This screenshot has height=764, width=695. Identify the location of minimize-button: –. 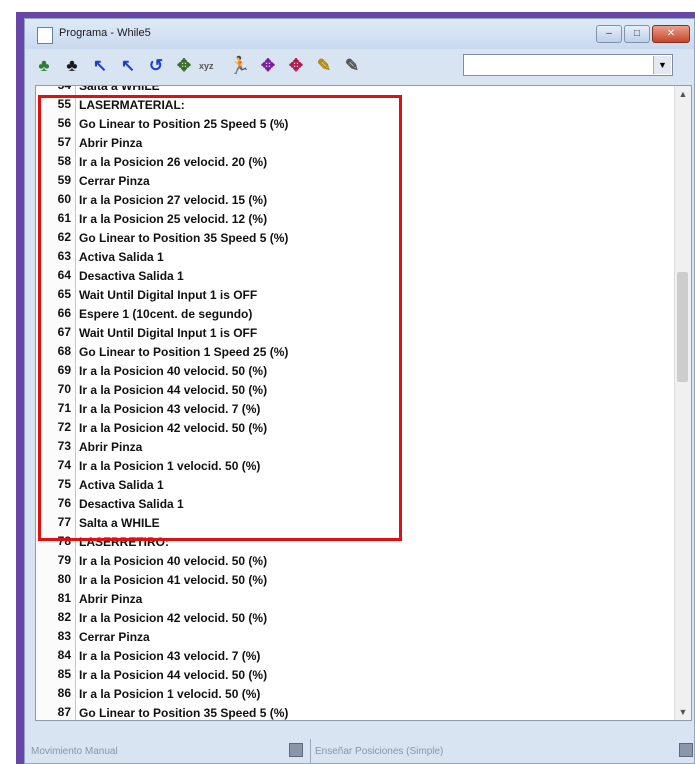
(609, 34).